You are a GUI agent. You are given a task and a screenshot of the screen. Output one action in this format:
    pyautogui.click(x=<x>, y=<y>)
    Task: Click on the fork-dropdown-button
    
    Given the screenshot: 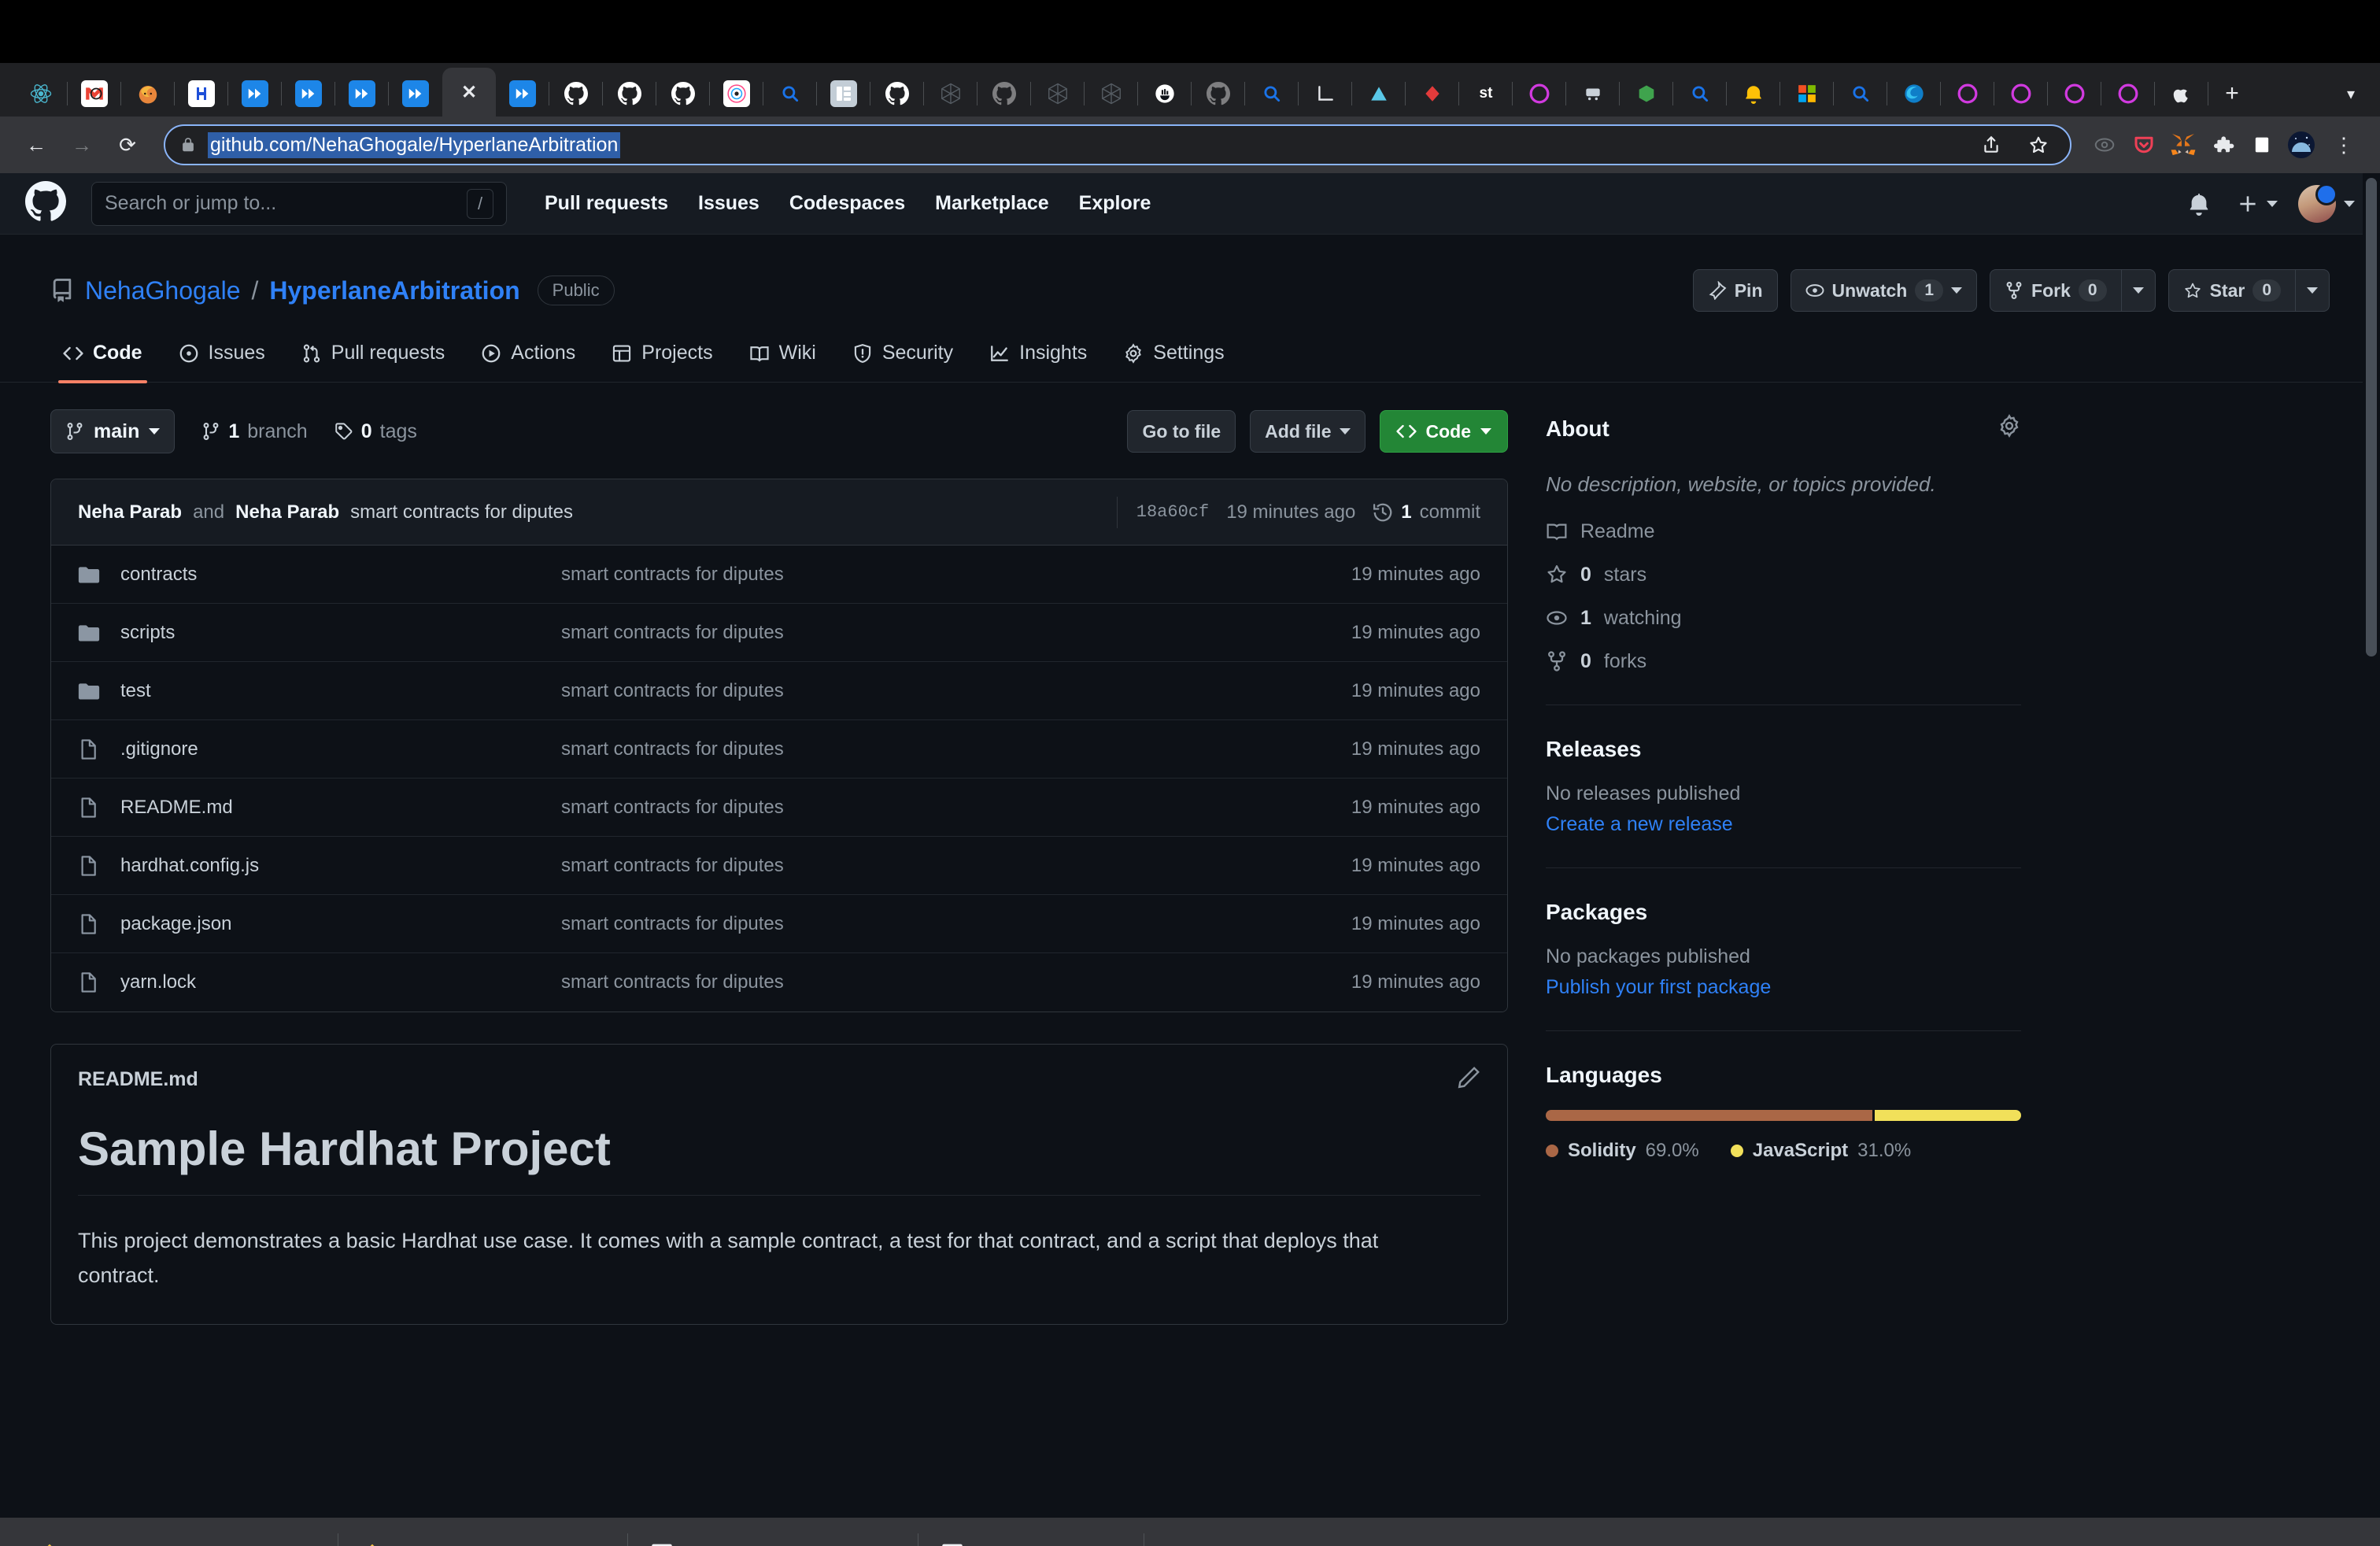 What is the action you would take?
    pyautogui.click(x=2138, y=290)
    